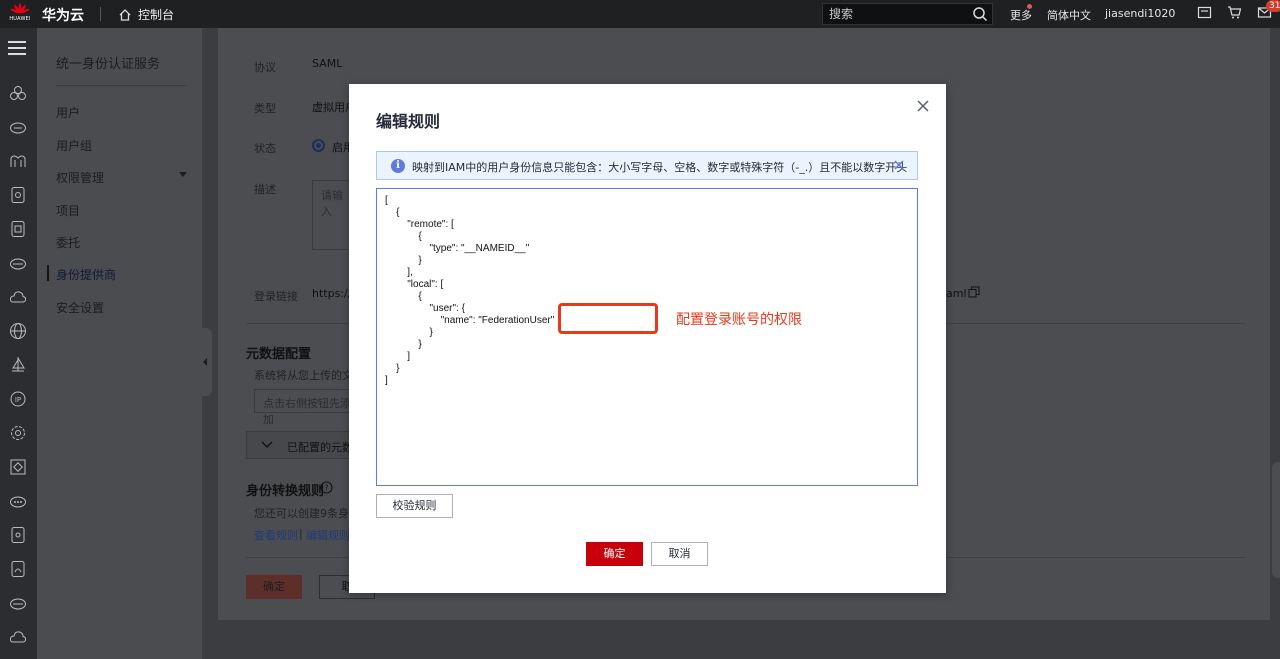 The height and width of the screenshot is (659, 1280). I want to click on cart-icon, so click(1234, 12).